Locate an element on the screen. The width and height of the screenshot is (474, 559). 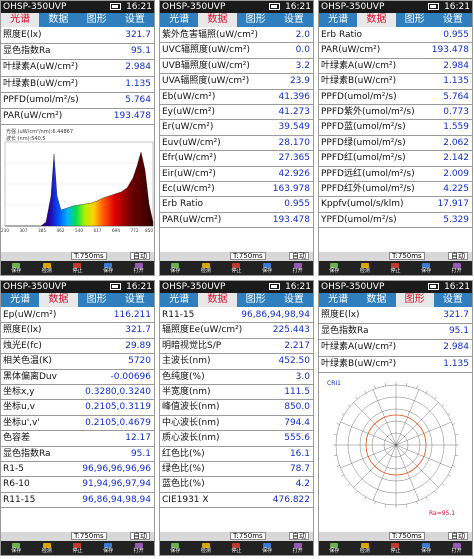
row-label: CIE1931 X is located at coordinates (185, 499).